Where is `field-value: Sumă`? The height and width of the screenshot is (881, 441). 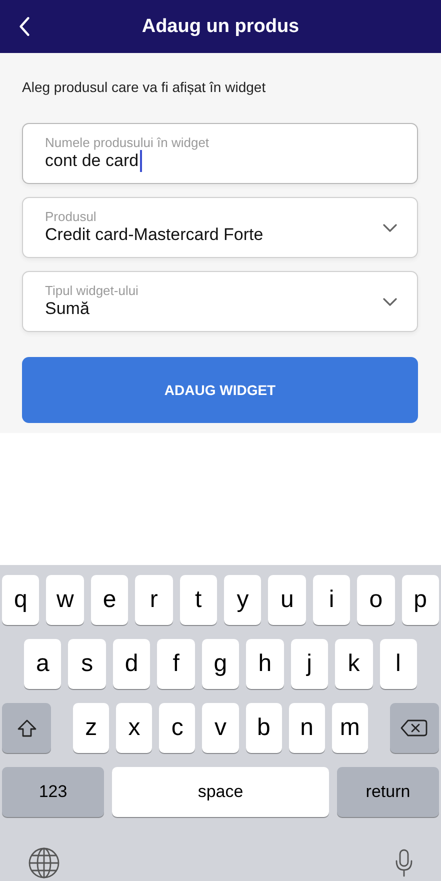
field-value: Sumă is located at coordinates (67, 309).